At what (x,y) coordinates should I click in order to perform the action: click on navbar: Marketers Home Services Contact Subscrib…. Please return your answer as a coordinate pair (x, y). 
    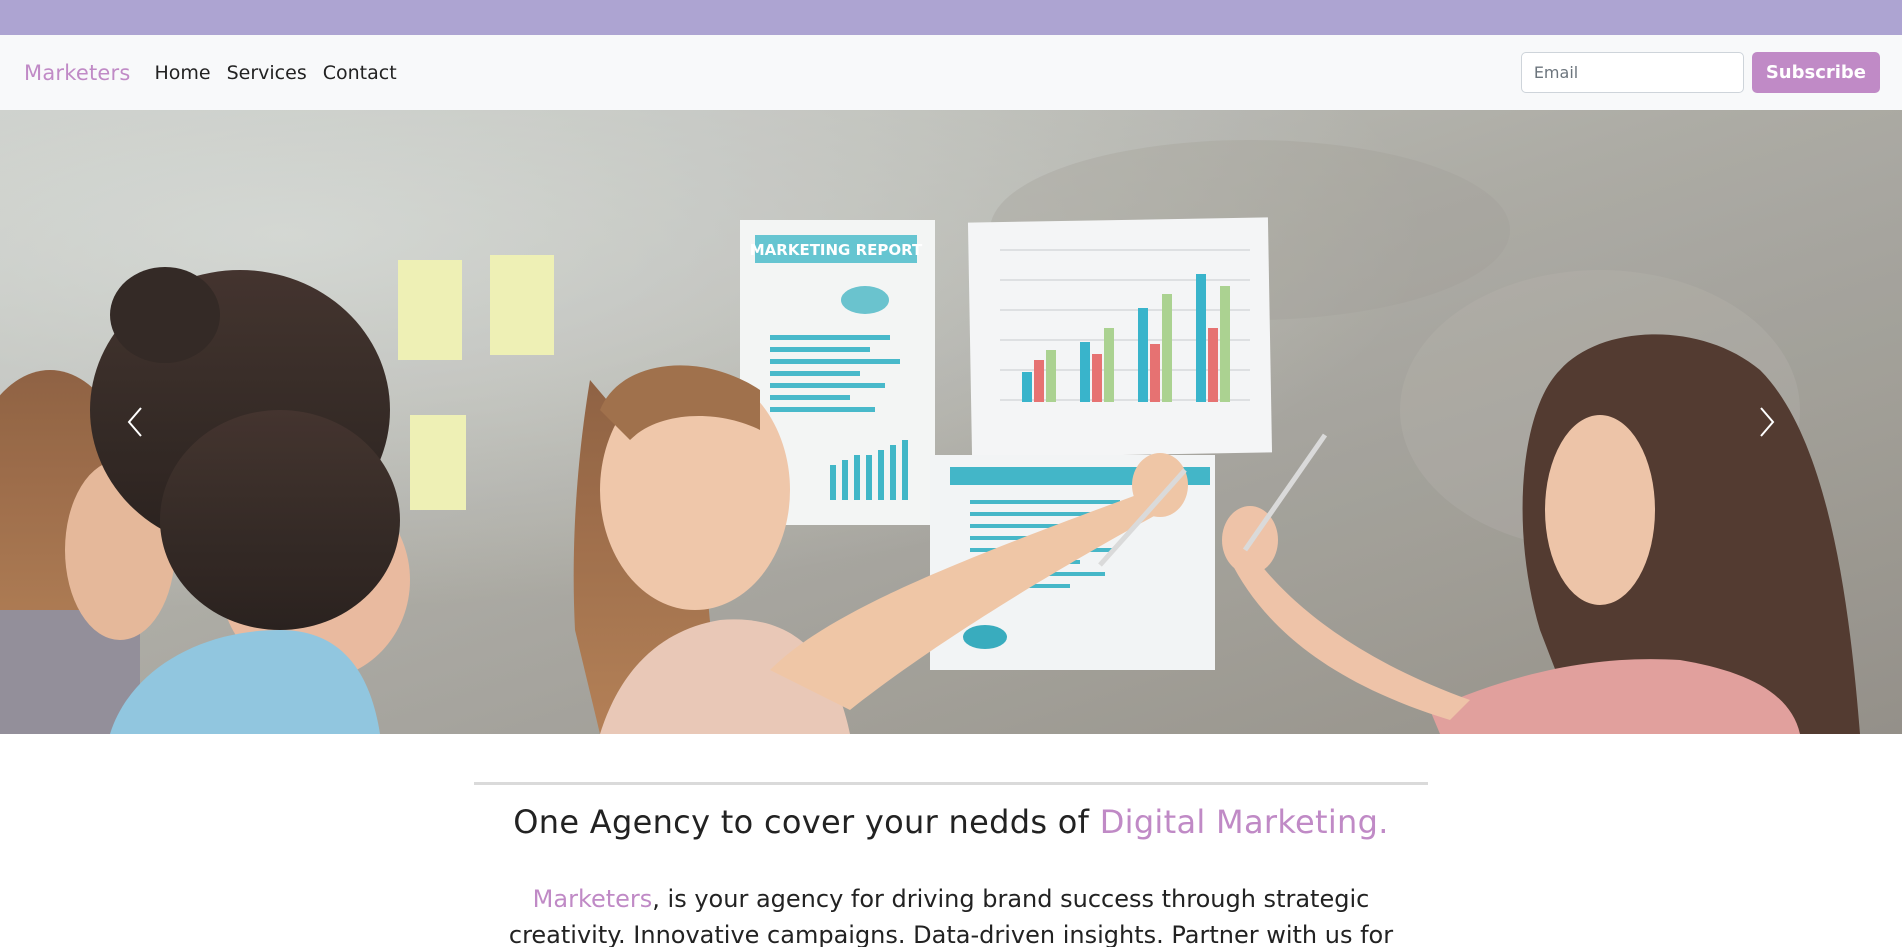
    Looking at the image, I should click on (951, 72).